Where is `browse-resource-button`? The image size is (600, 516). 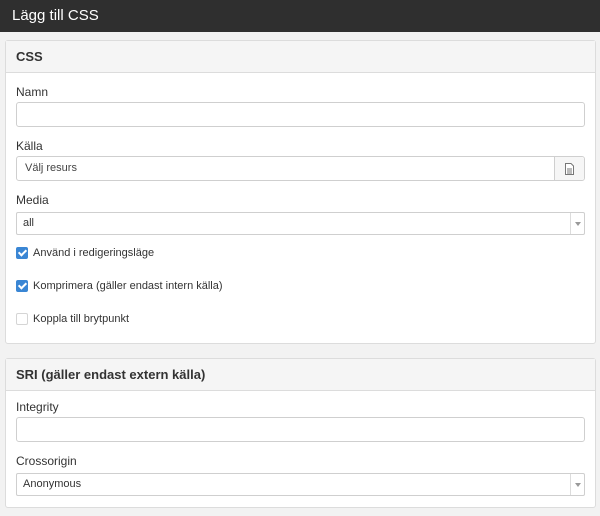 browse-resource-button is located at coordinates (569, 168).